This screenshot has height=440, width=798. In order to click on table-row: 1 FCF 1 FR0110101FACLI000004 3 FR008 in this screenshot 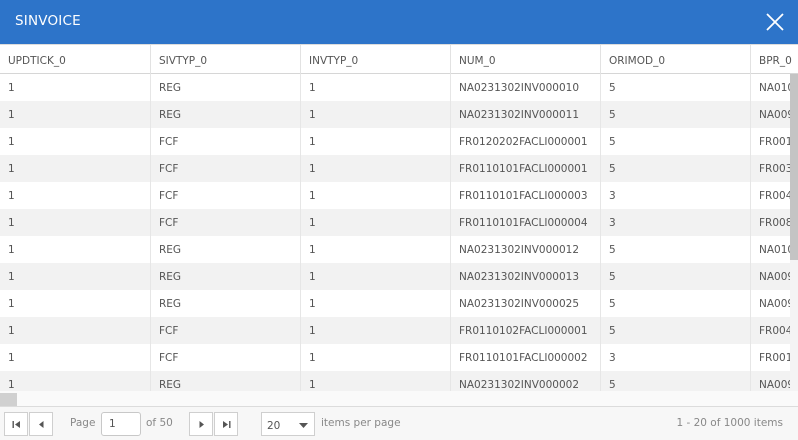, I will do `click(399, 222)`.